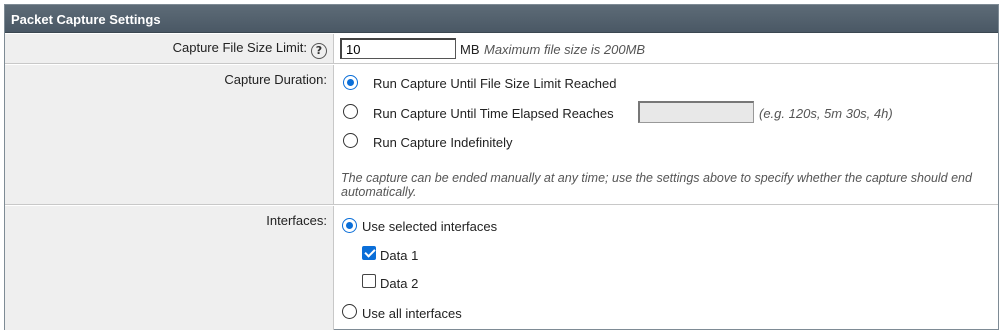 The height and width of the screenshot is (330, 999). Describe the element at coordinates (826, 113) in the screenshot. I see `time-elapsed-hint: (e.g. 120s, 5m 30s, 4h)` at that location.